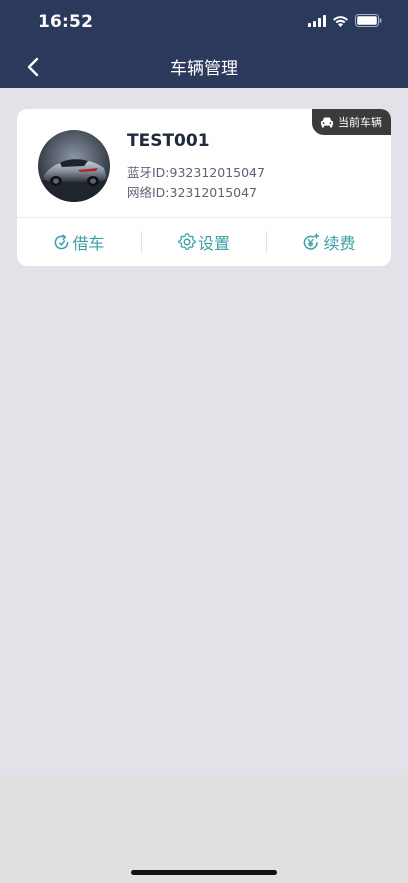  Describe the element at coordinates (312, 241) in the screenshot. I see `yen-renew-icon` at that location.